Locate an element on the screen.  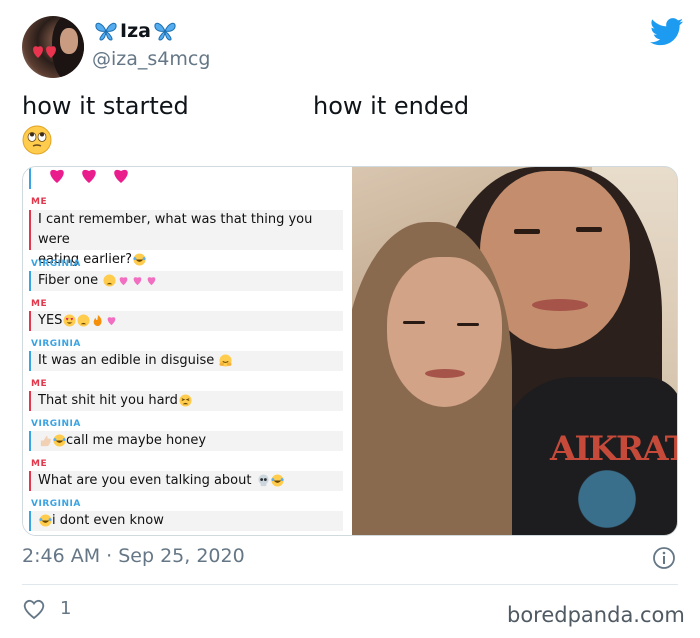
like-heart-icon is located at coordinates (34, 609).